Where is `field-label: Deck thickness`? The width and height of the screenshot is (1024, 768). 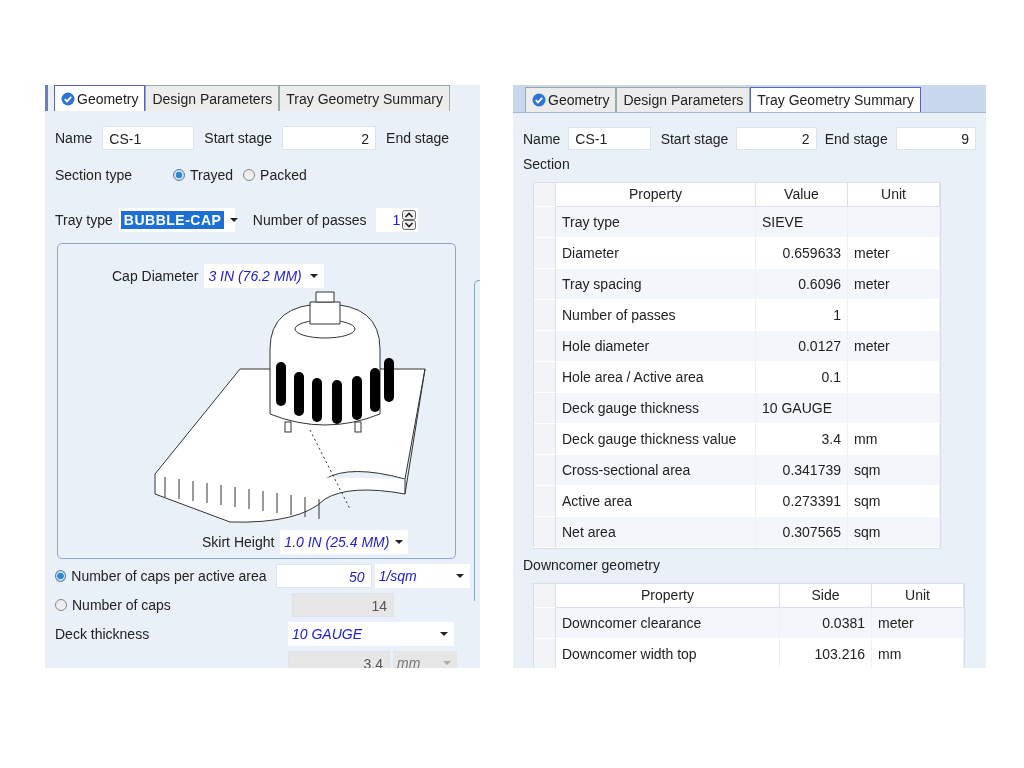
field-label: Deck thickness is located at coordinates (103, 634).